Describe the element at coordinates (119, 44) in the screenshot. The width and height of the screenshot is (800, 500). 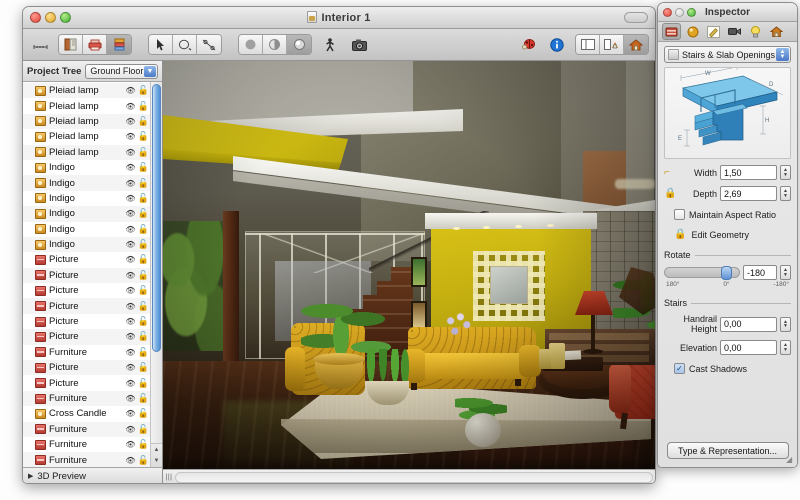
I see `library-button` at that location.